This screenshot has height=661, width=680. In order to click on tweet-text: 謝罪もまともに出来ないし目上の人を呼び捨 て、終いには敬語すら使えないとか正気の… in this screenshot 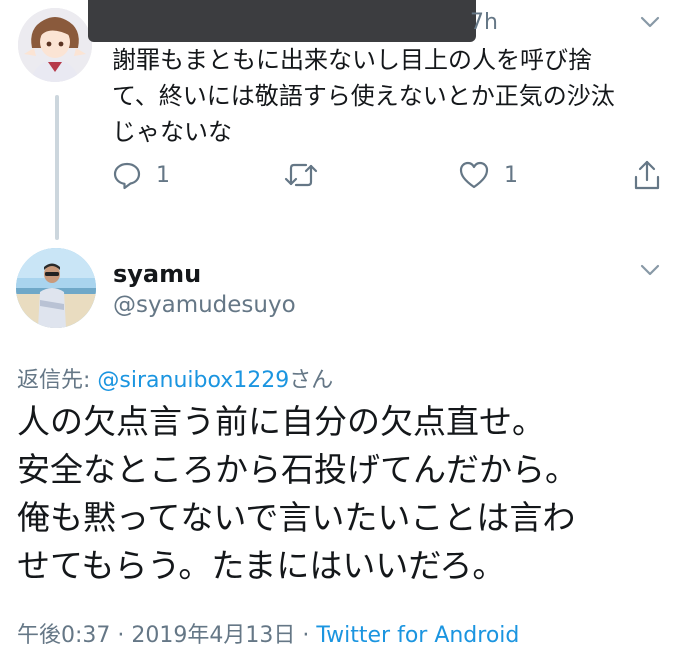, I will do `click(363, 96)`.